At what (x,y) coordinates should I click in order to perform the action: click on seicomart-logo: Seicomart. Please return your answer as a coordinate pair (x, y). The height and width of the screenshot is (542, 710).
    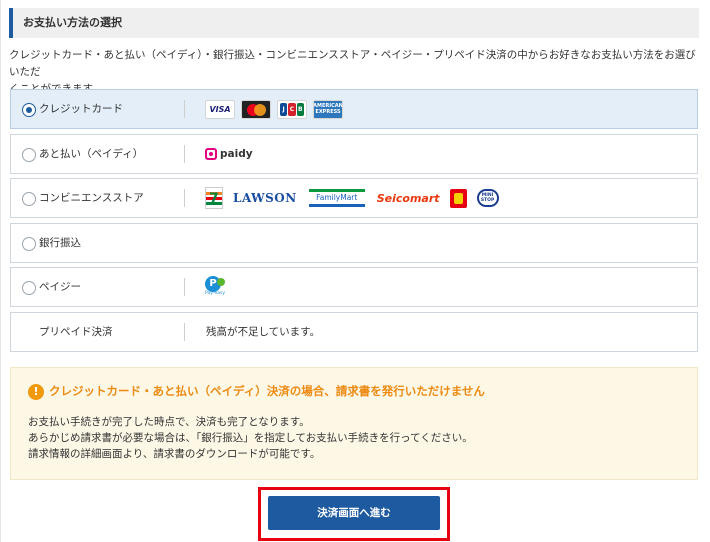
    Looking at the image, I should click on (408, 198).